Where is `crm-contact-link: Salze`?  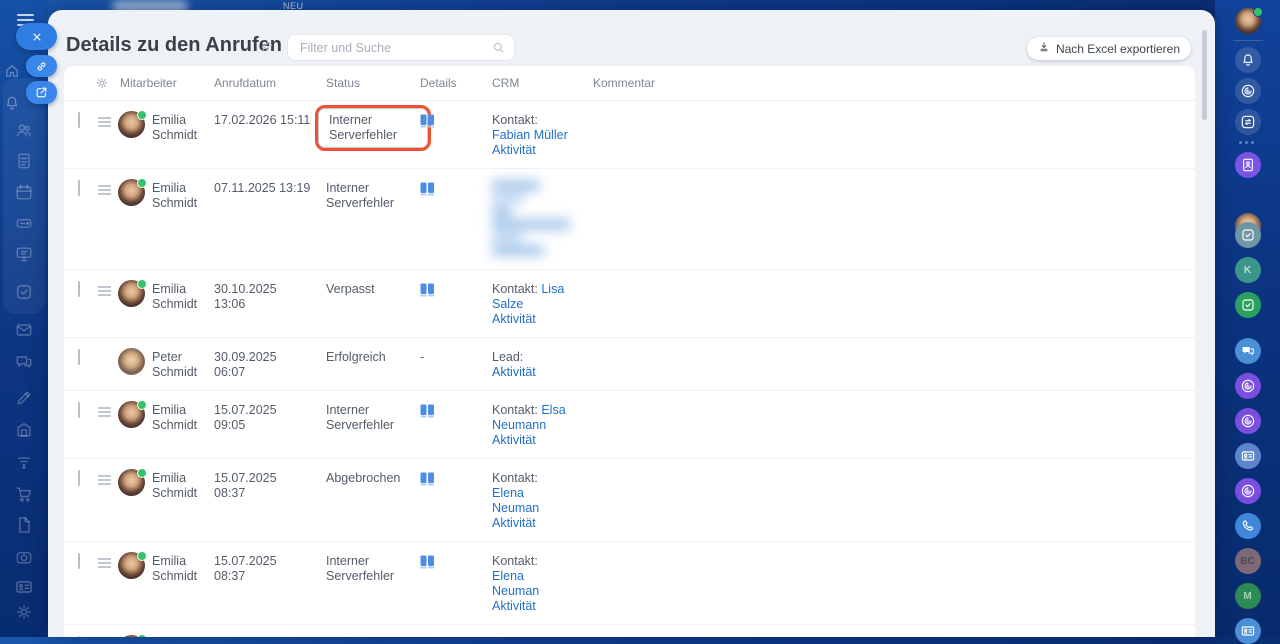
crm-contact-link: Salze is located at coordinates (507, 304).